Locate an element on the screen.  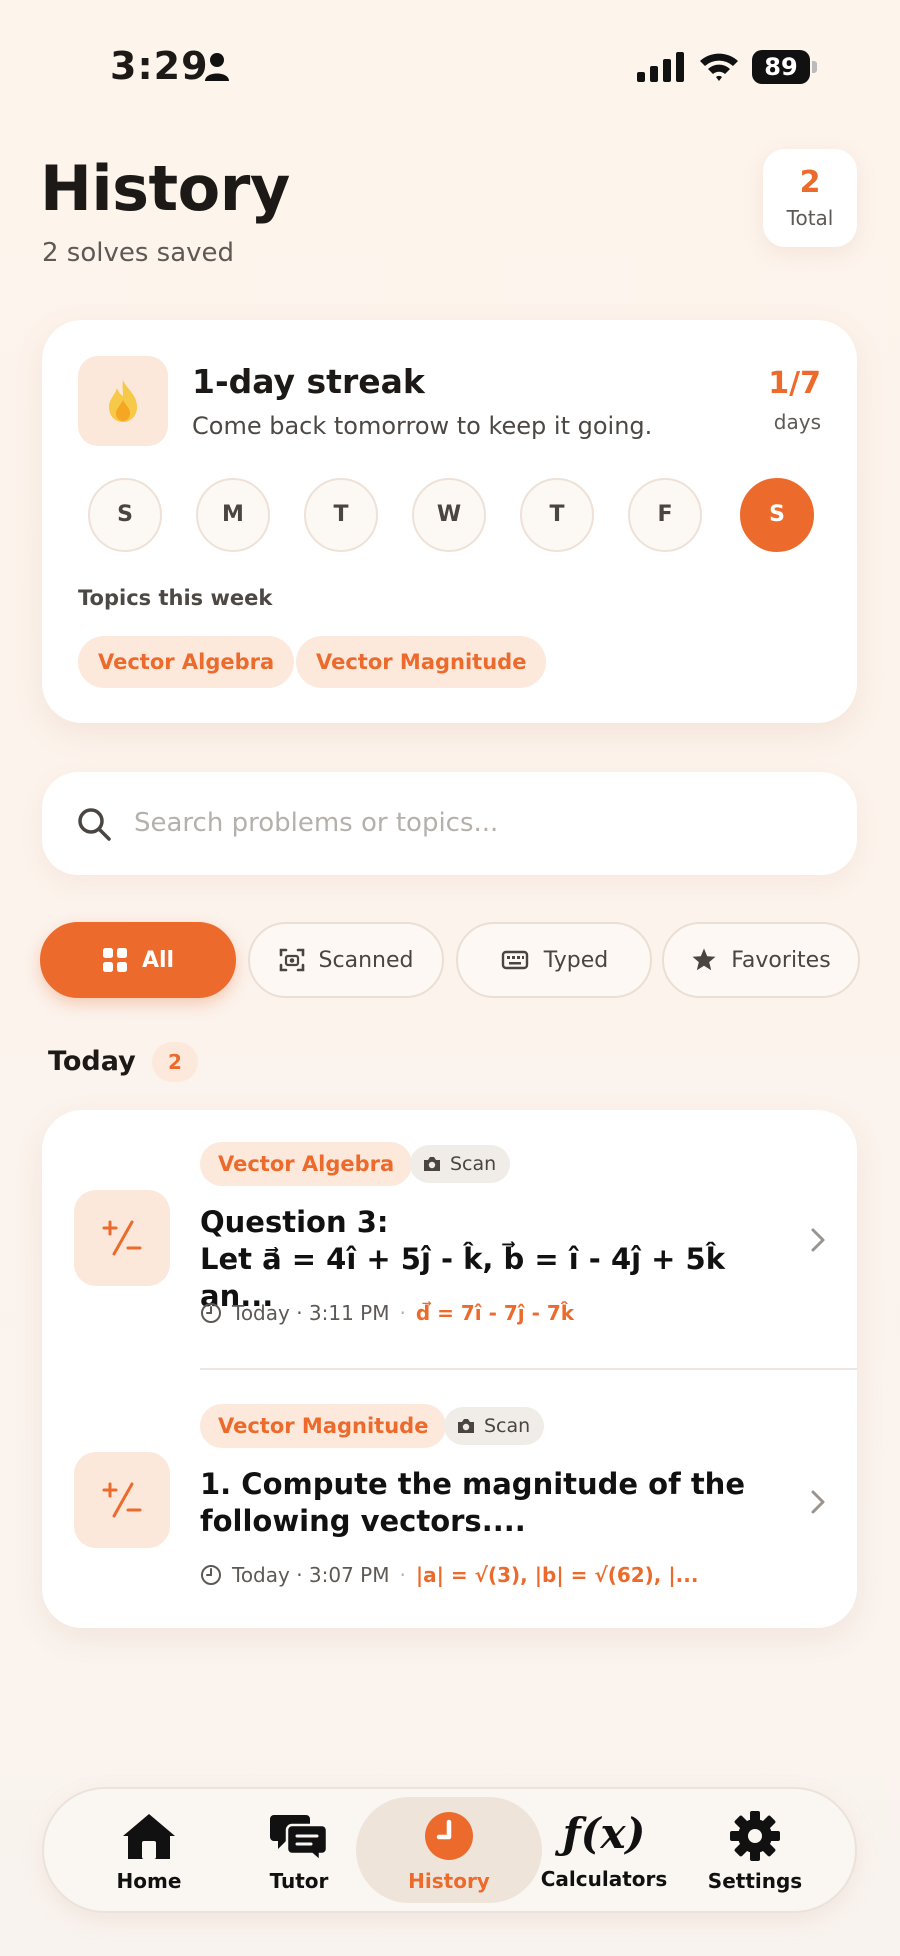
flame-badge is located at coordinates (123, 401).